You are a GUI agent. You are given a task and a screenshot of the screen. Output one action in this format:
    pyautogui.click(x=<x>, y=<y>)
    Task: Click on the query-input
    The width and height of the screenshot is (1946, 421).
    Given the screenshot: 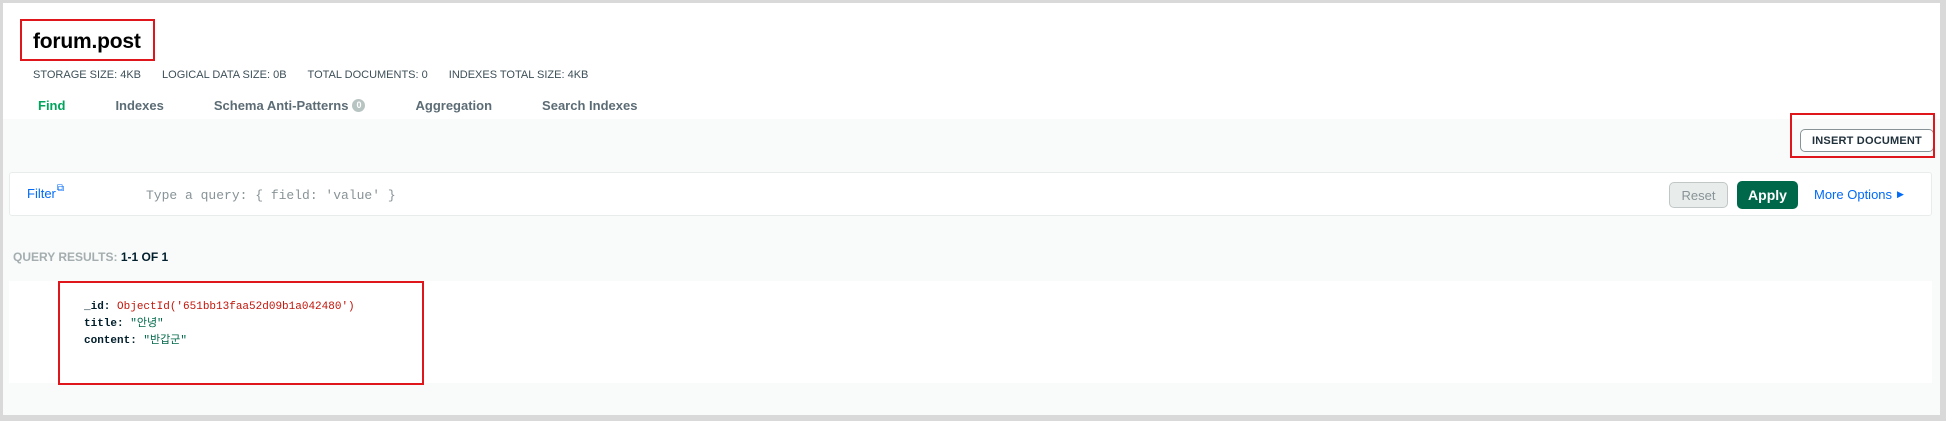 What is the action you would take?
    pyautogui.click(x=736, y=195)
    